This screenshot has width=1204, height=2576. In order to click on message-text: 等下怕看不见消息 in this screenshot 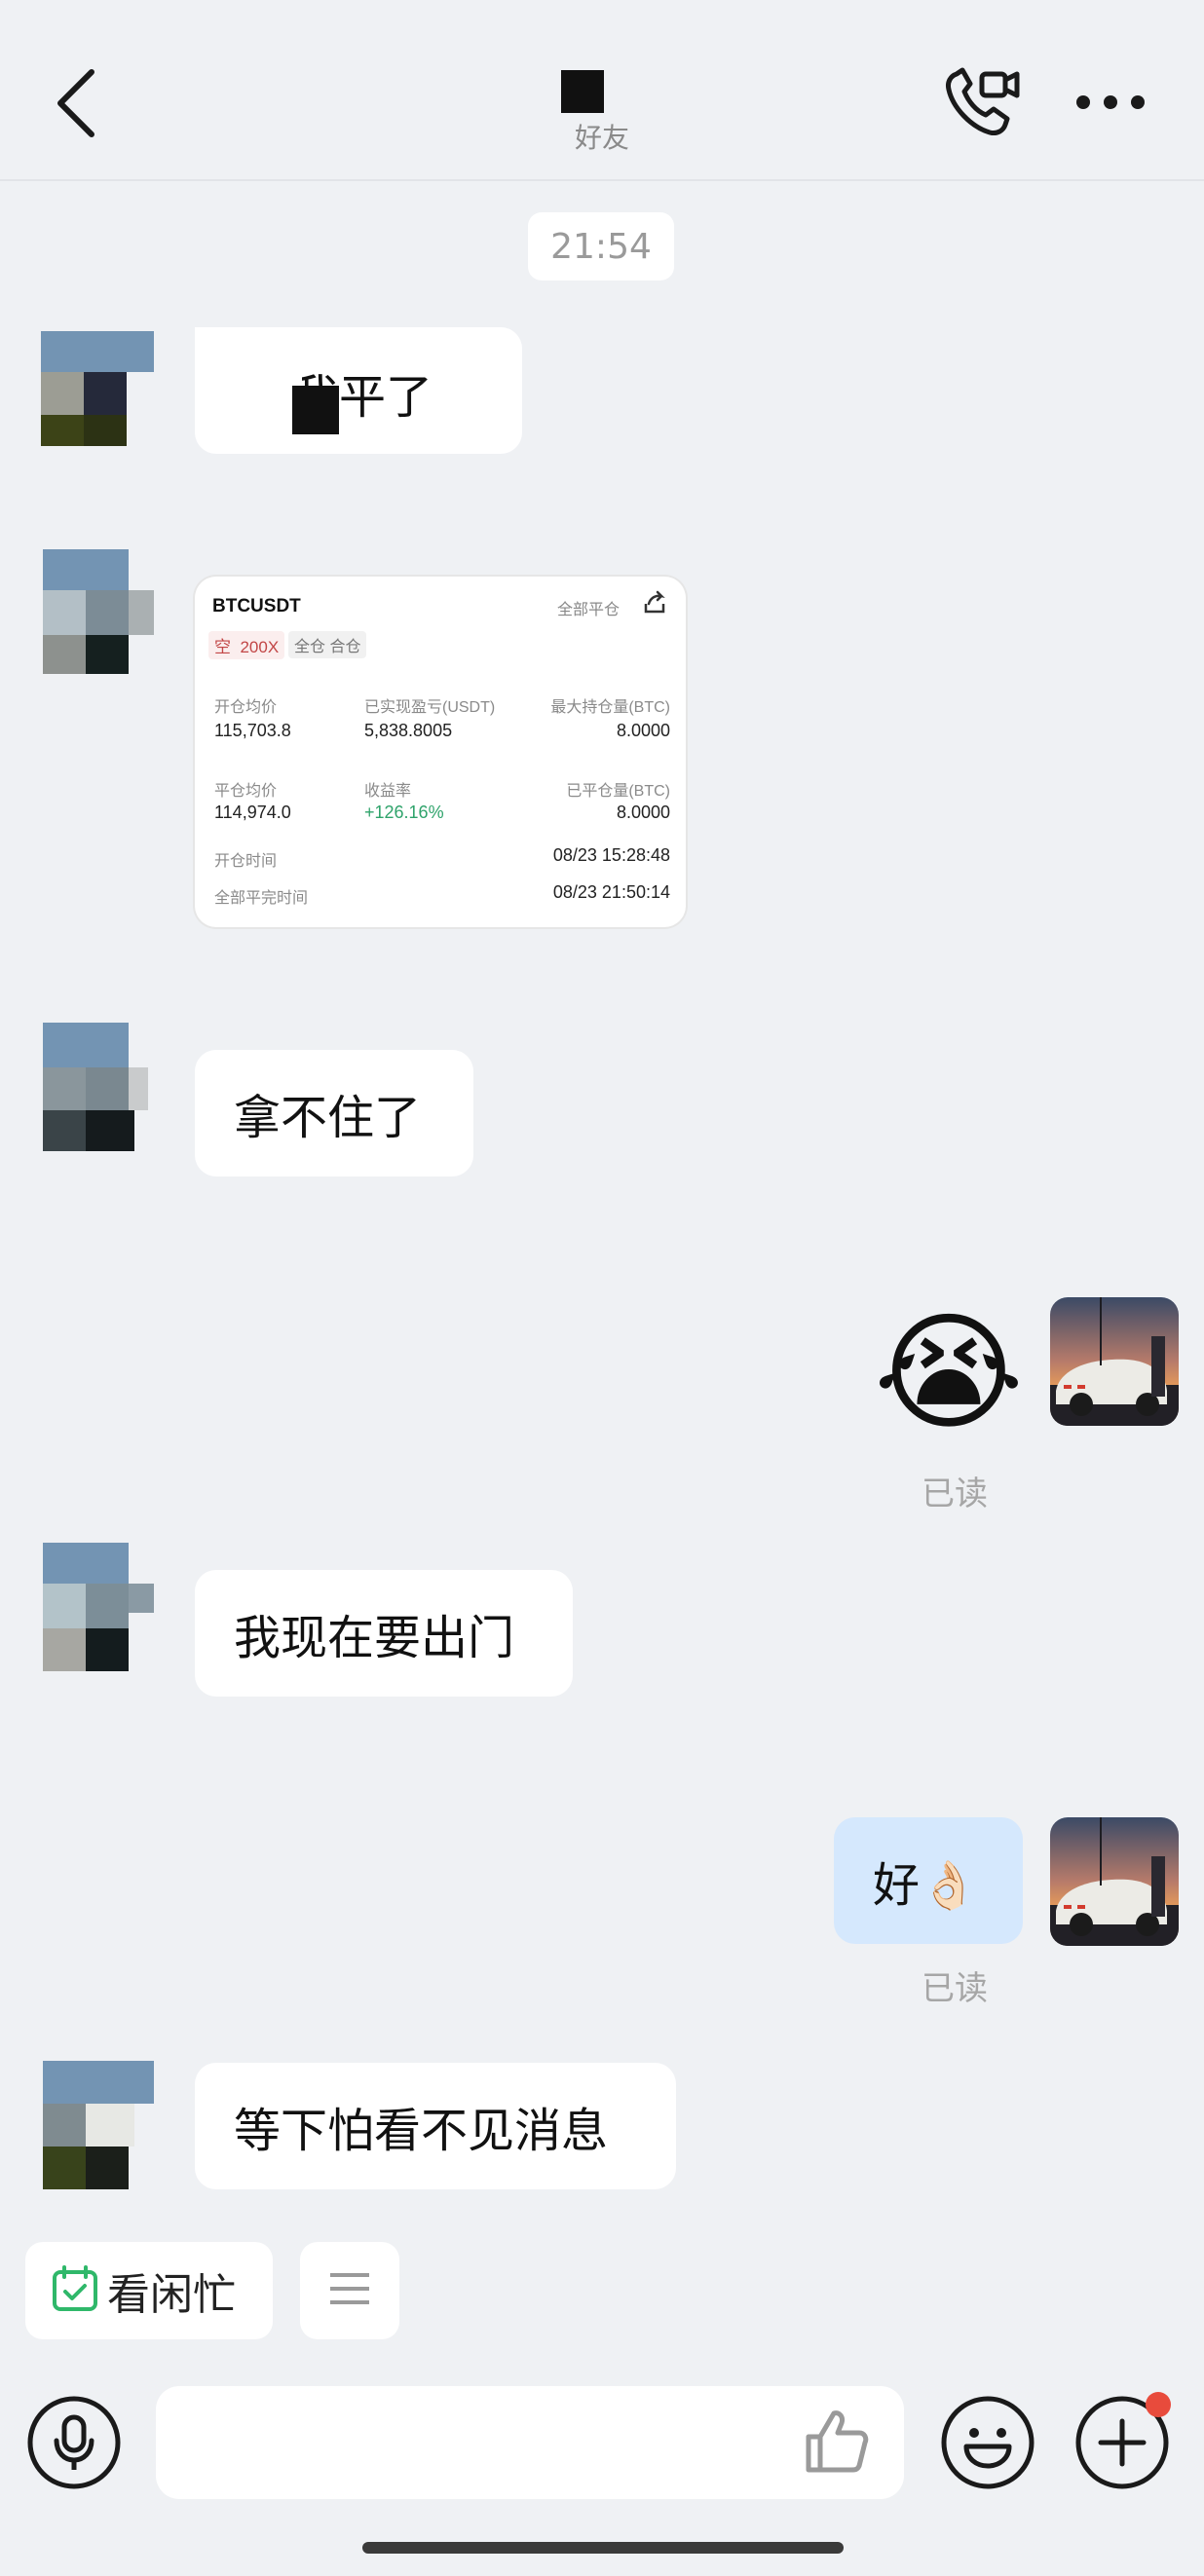, I will do `click(421, 2131)`.